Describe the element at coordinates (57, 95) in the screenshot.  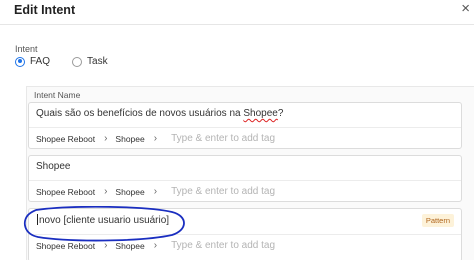
I see `intent-name-label: Intent Name` at that location.